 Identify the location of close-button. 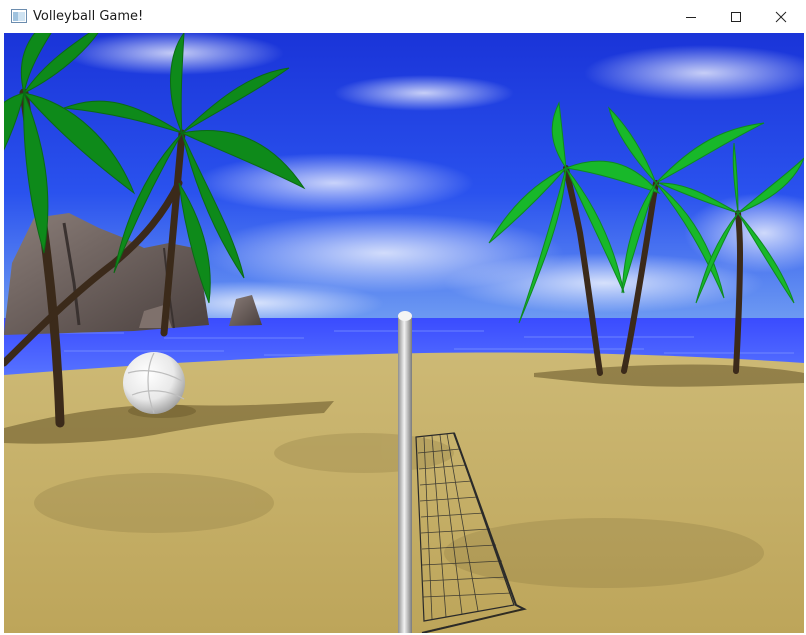
(781, 16).